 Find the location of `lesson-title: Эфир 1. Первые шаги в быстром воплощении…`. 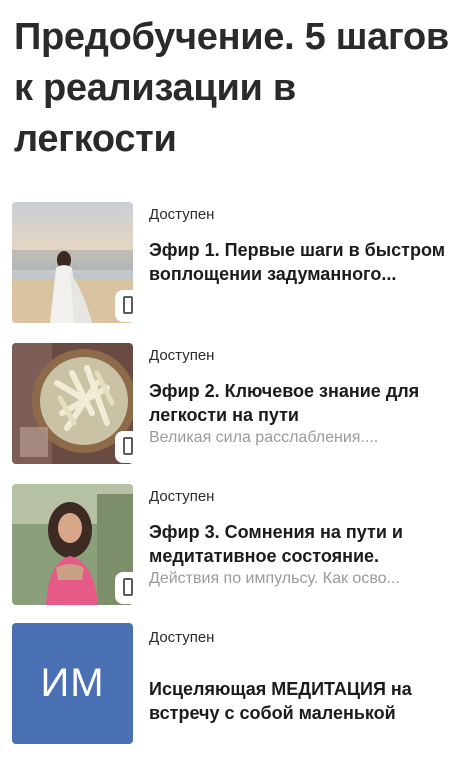

lesson-title: Эфир 1. Первые шаги в быстром воплощении… is located at coordinates (307, 262).